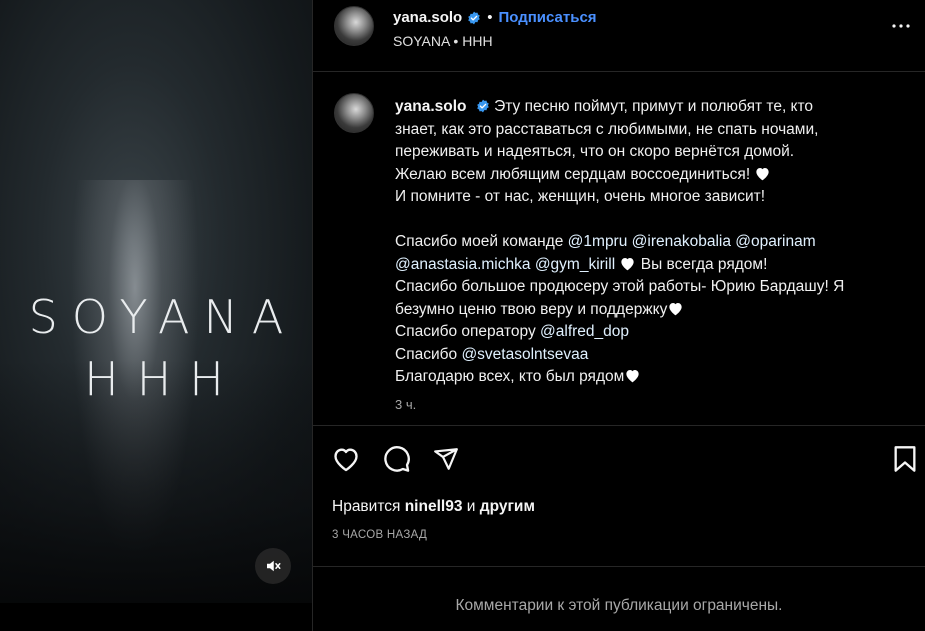 This screenshot has width=925, height=631. I want to click on like-button, so click(346, 459).